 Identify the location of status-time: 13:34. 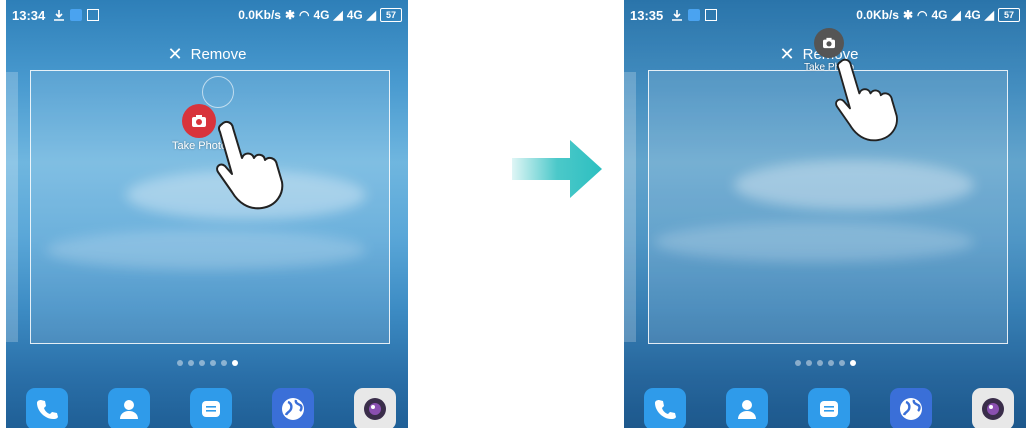
(29, 15).